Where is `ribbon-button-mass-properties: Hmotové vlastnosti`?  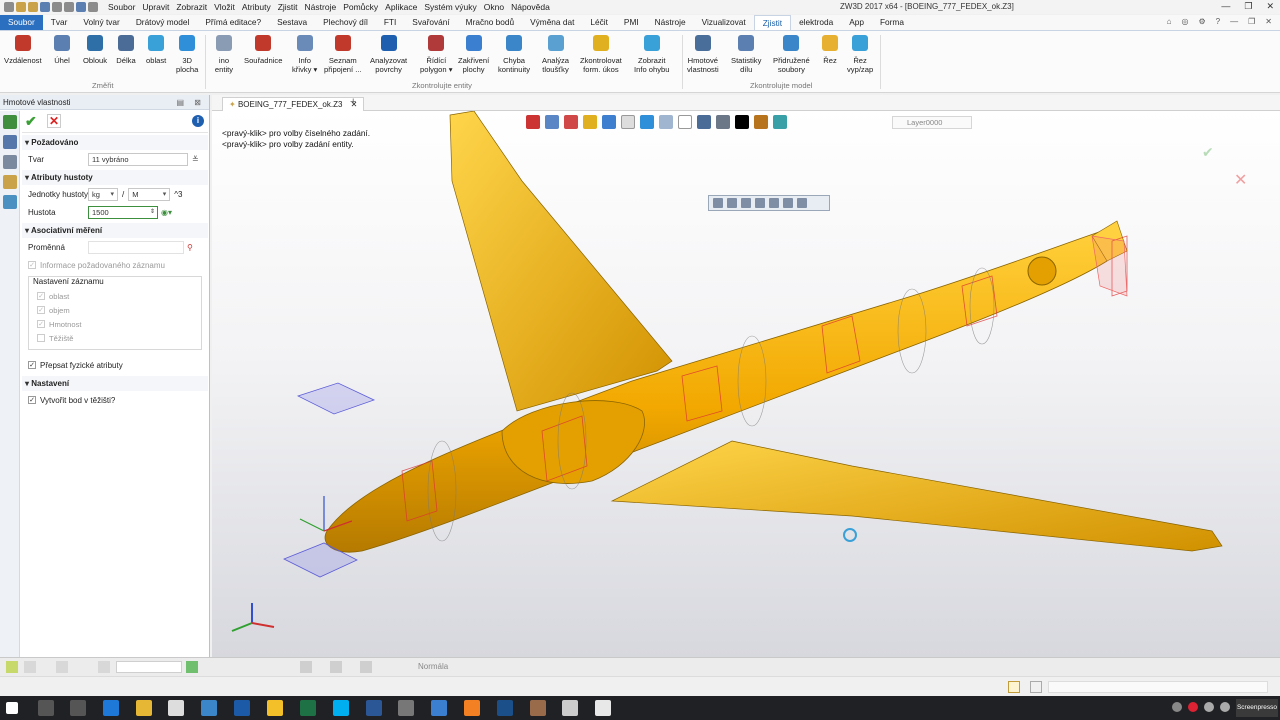 ribbon-button-mass-properties: Hmotové vlastnosti is located at coordinates (703, 53).